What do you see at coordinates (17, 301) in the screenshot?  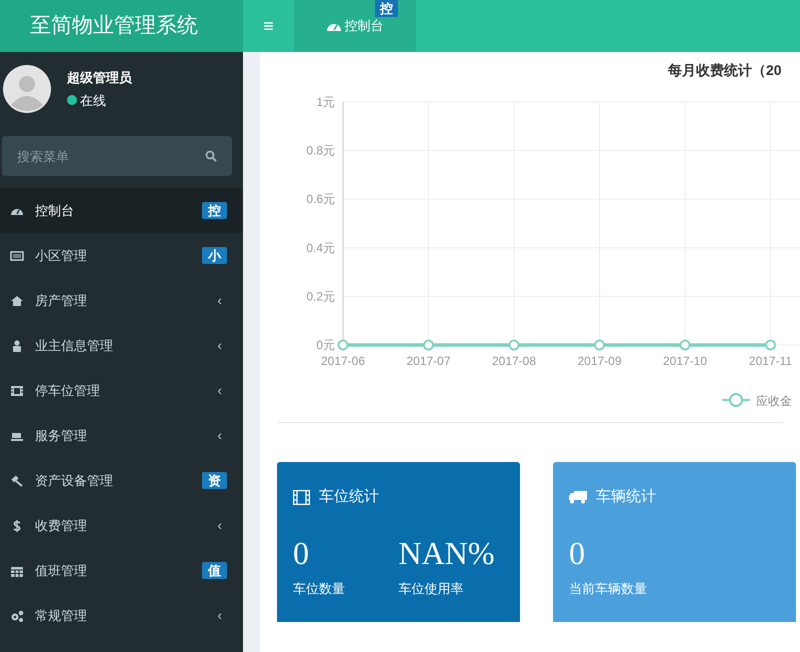 I see `home-icon` at bounding box center [17, 301].